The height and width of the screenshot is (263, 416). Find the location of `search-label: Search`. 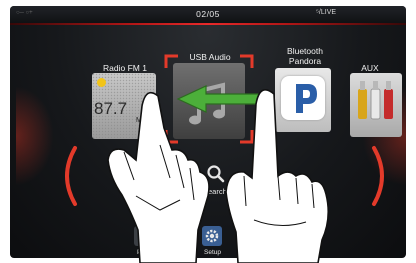

search-label: Search is located at coordinates (215, 191).